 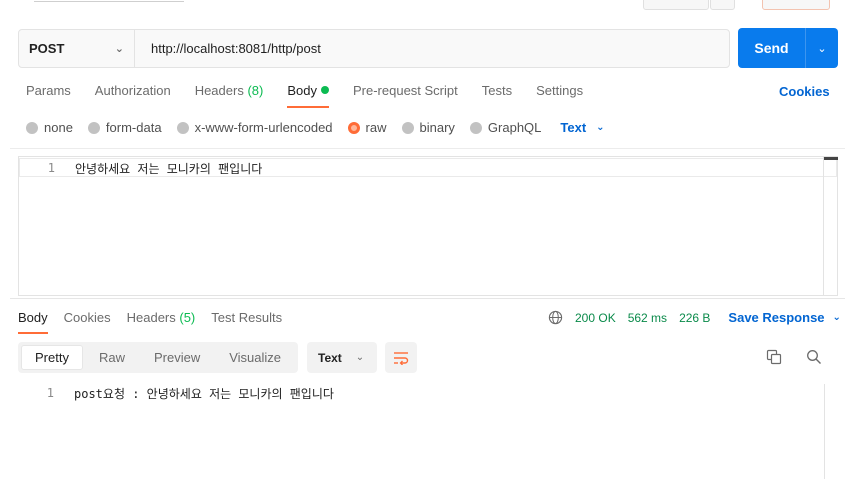 What do you see at coordinates (132, 90) in the screenshot?
I see `tab-authorization-label: Authorization` at bounding box center [132, 90].